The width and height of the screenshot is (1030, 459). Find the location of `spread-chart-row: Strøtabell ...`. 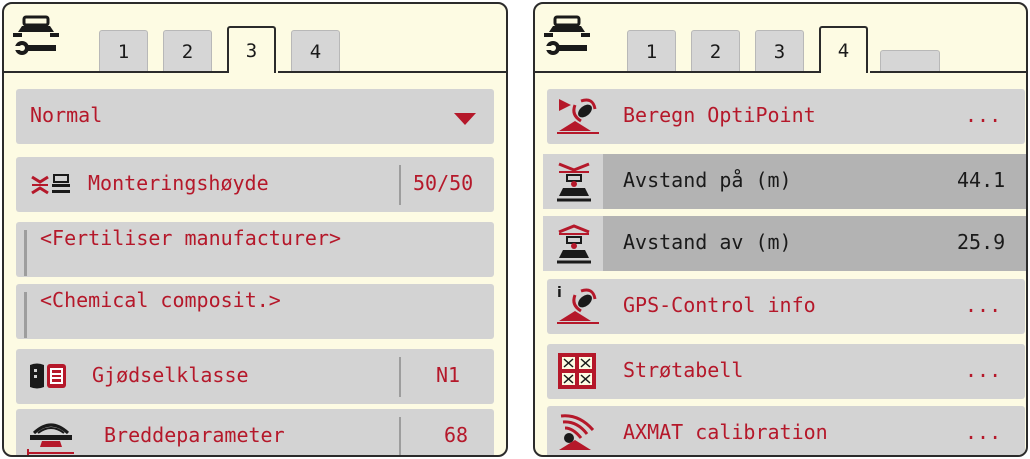

spread-chart-row: Strøtabell ... is located at coordinates (786, 371).